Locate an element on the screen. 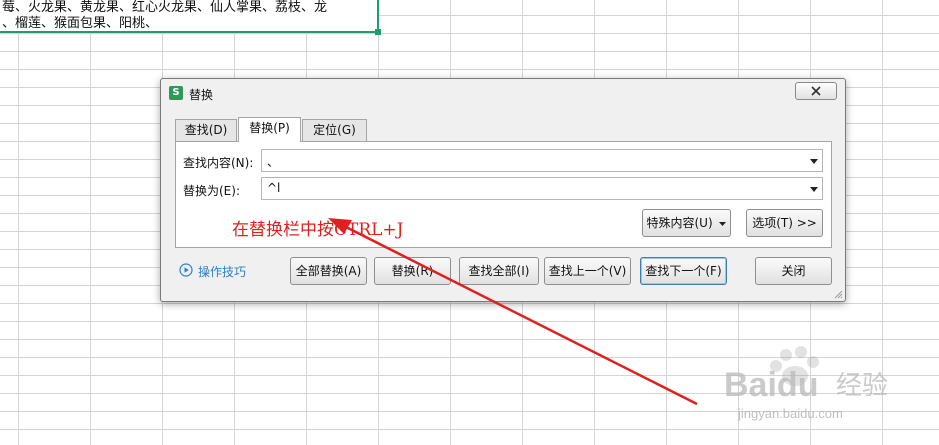  find-input: 、 is located at coordinates (542, 160).